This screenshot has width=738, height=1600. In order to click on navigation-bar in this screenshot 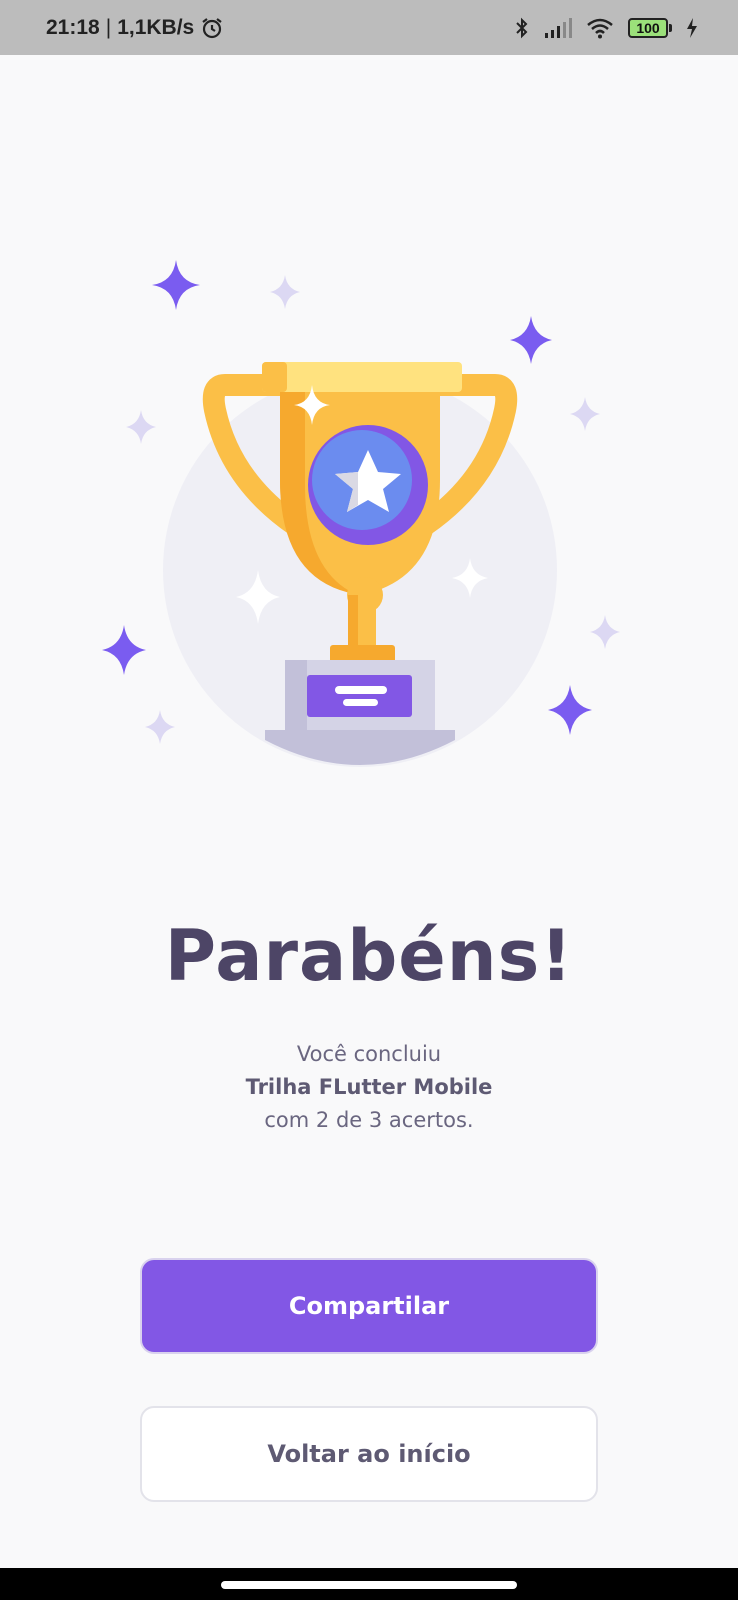, I will do `click(369, 1584)`.